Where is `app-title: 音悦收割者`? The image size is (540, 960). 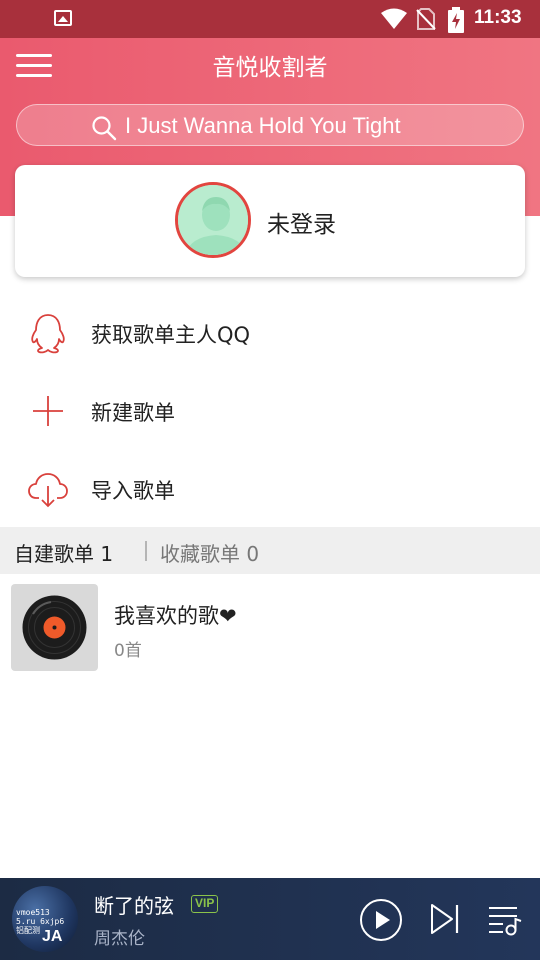 app-title: 音悦收割者 is located at coordinates (270, 68).